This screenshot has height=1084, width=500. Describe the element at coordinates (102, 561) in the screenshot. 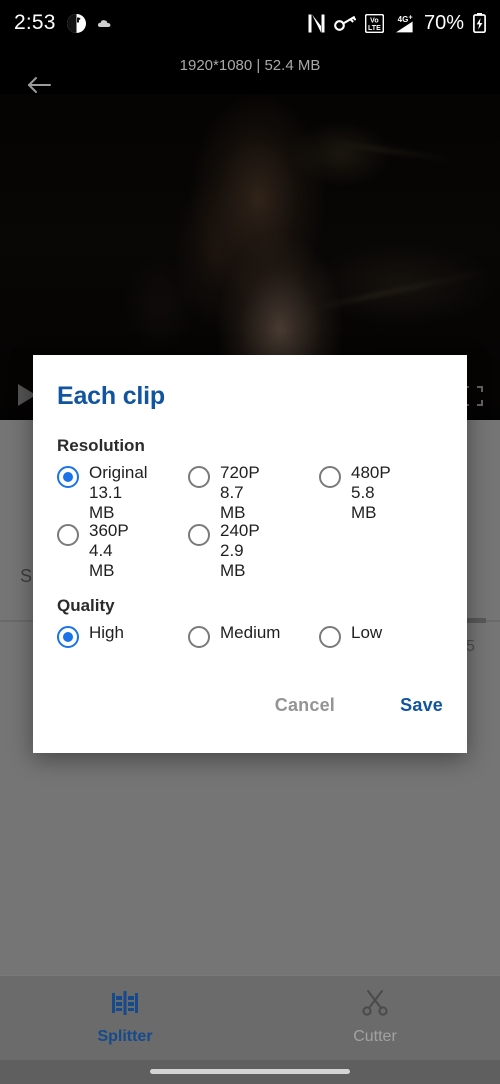

I see `radio-sublabel: 4.4 MB` at that location.